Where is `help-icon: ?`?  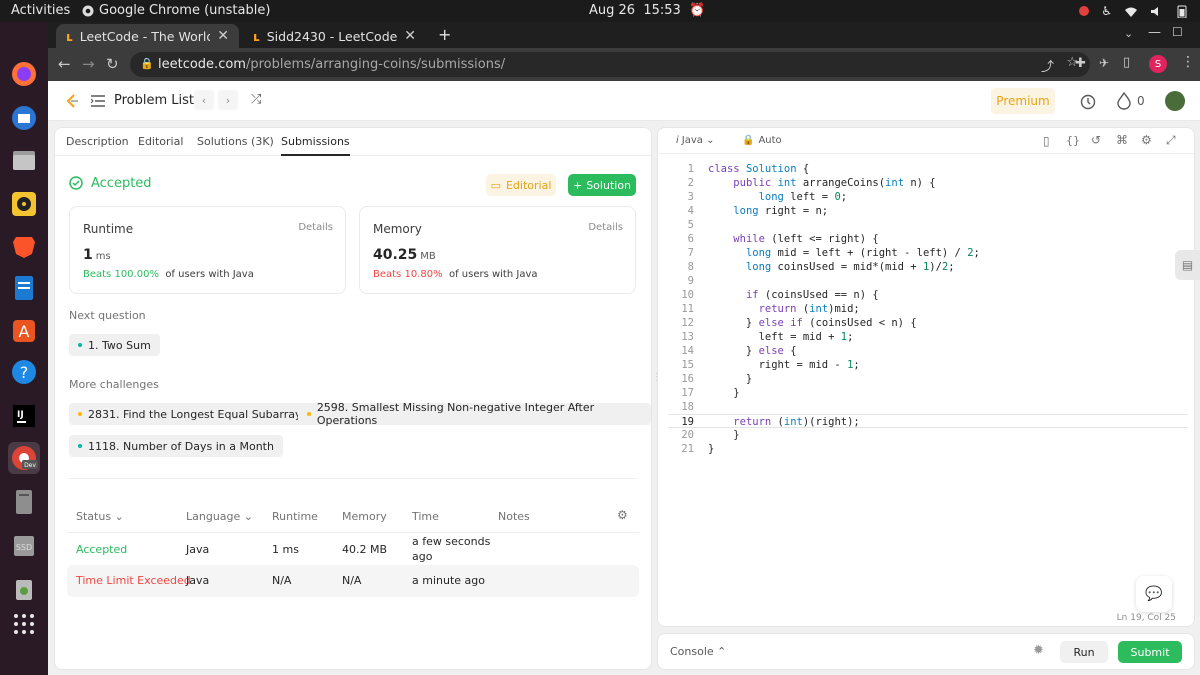 help-icon: ? is located at coordinates (24, 372).